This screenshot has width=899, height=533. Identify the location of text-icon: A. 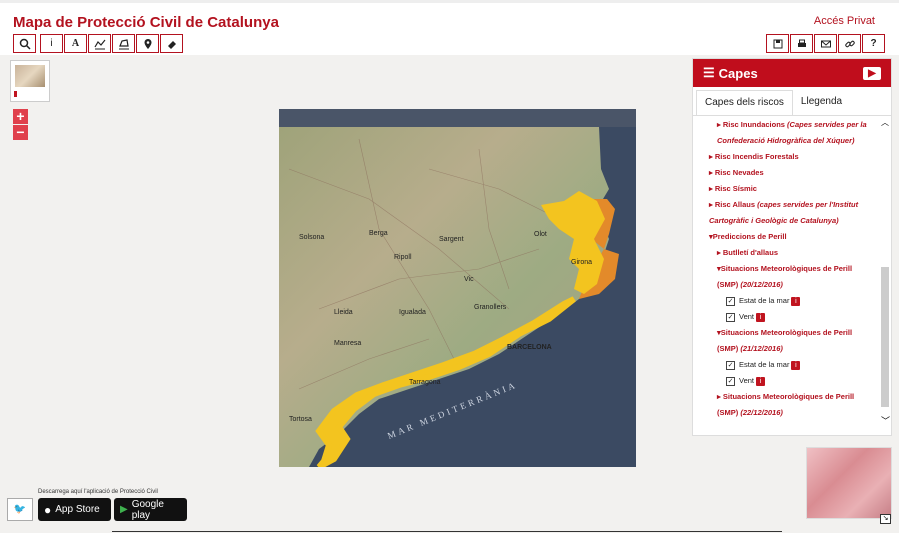
(75, 43).